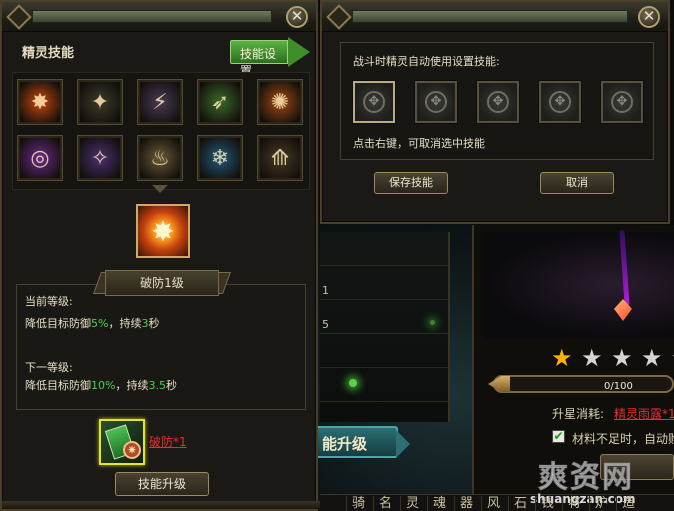 The height and width of the screenshot is (511, 674). I want to click on cancel-button: 取消, so click(577, 183).